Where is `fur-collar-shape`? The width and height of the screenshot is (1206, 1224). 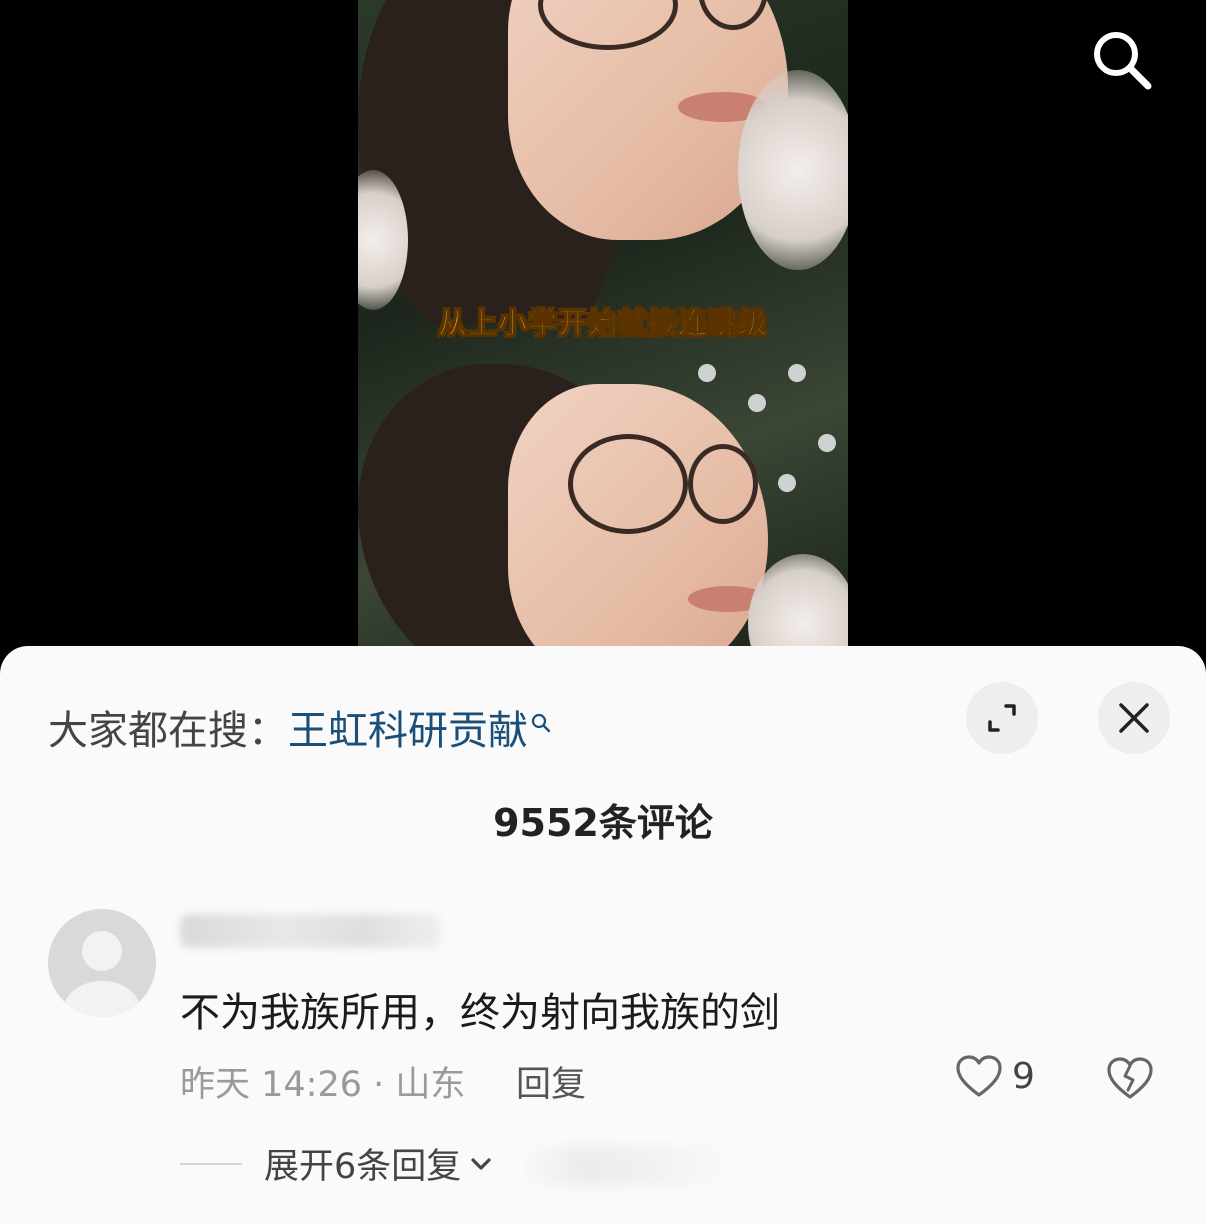 fur-collar-shape is located at coordinates (793, 170).